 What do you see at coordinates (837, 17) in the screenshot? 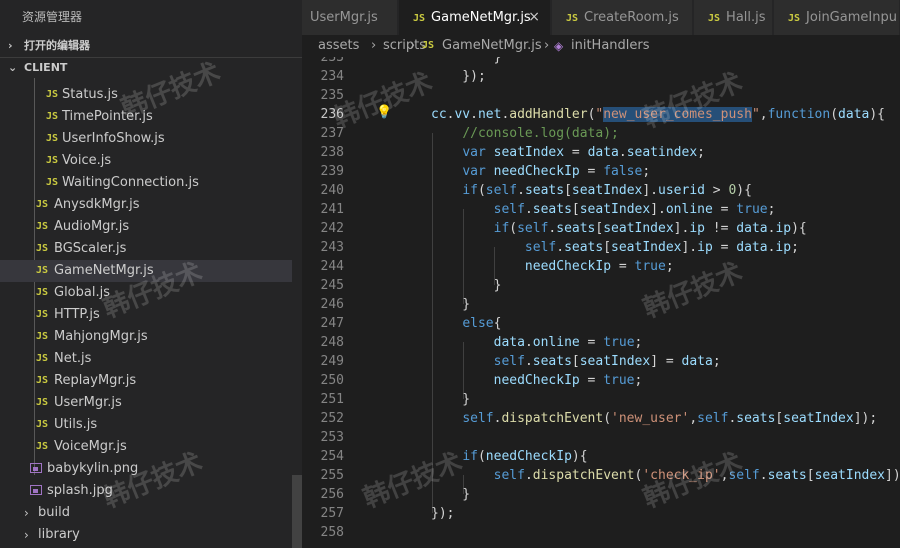
I see `tab-joingameinpu: JS JoinGameInpu` at bounding box center [837, 17].